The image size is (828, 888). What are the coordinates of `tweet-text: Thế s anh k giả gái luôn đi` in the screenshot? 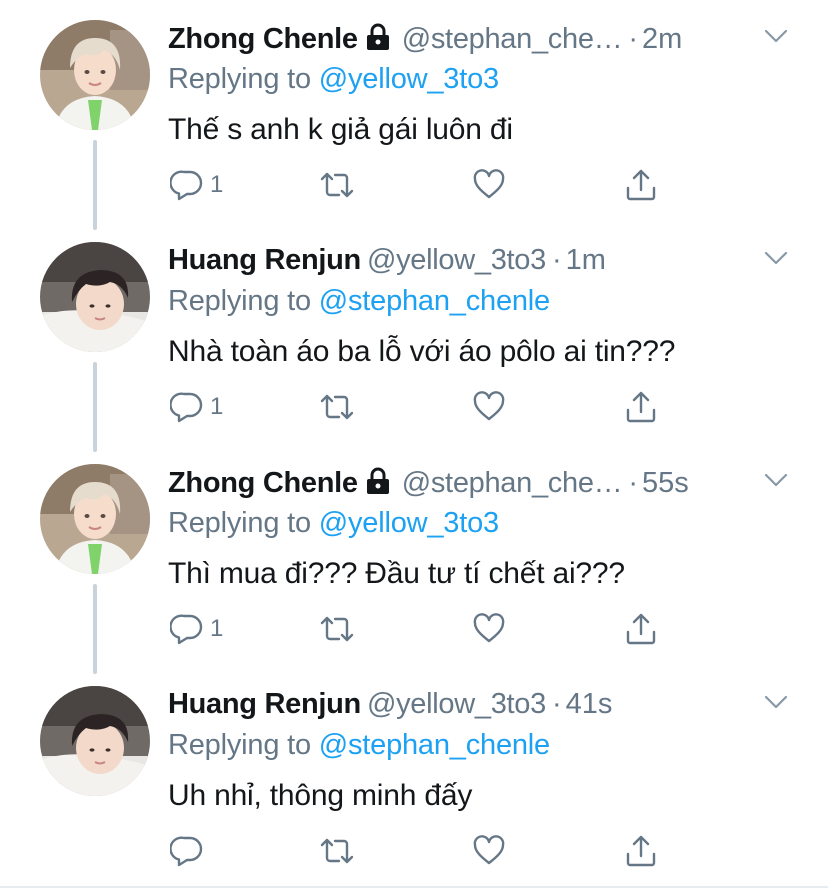 It's located at (340, 129).